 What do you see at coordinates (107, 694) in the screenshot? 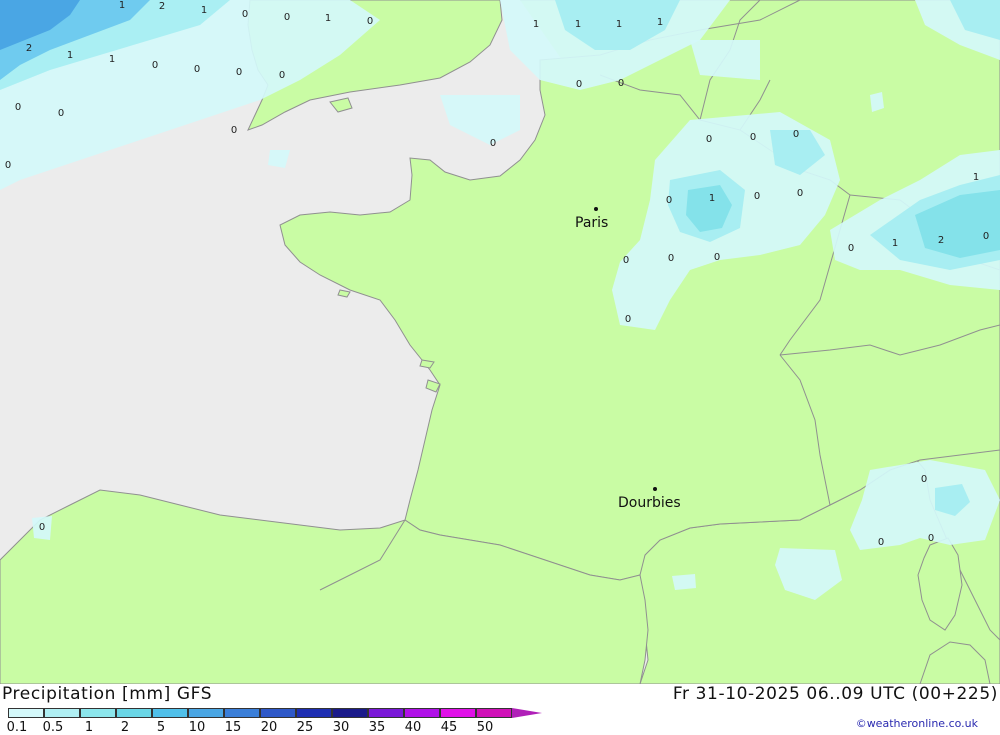
I see `map-title: Precipitation [mm] GFS` at bounding box center [107, 694].